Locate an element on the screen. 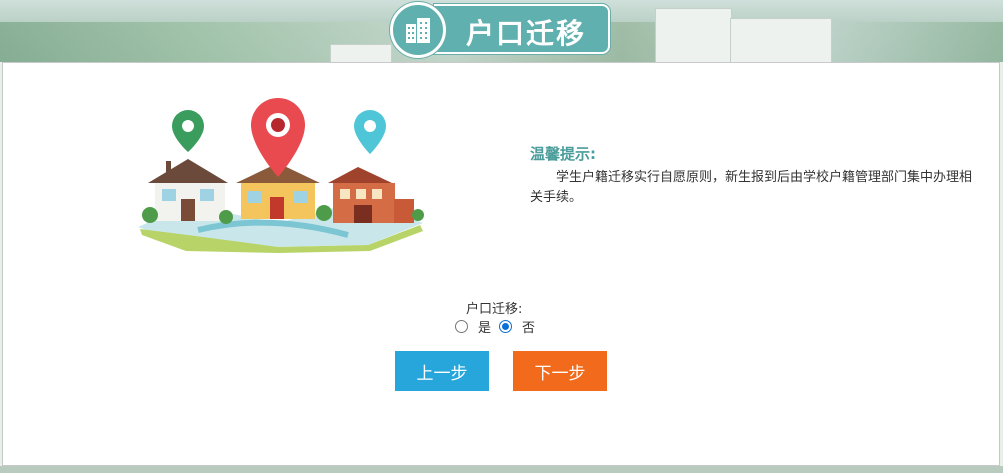 This screenshot has height=473, width=1003. next-step-button: 下一步 is located at coordinates (560, 371).